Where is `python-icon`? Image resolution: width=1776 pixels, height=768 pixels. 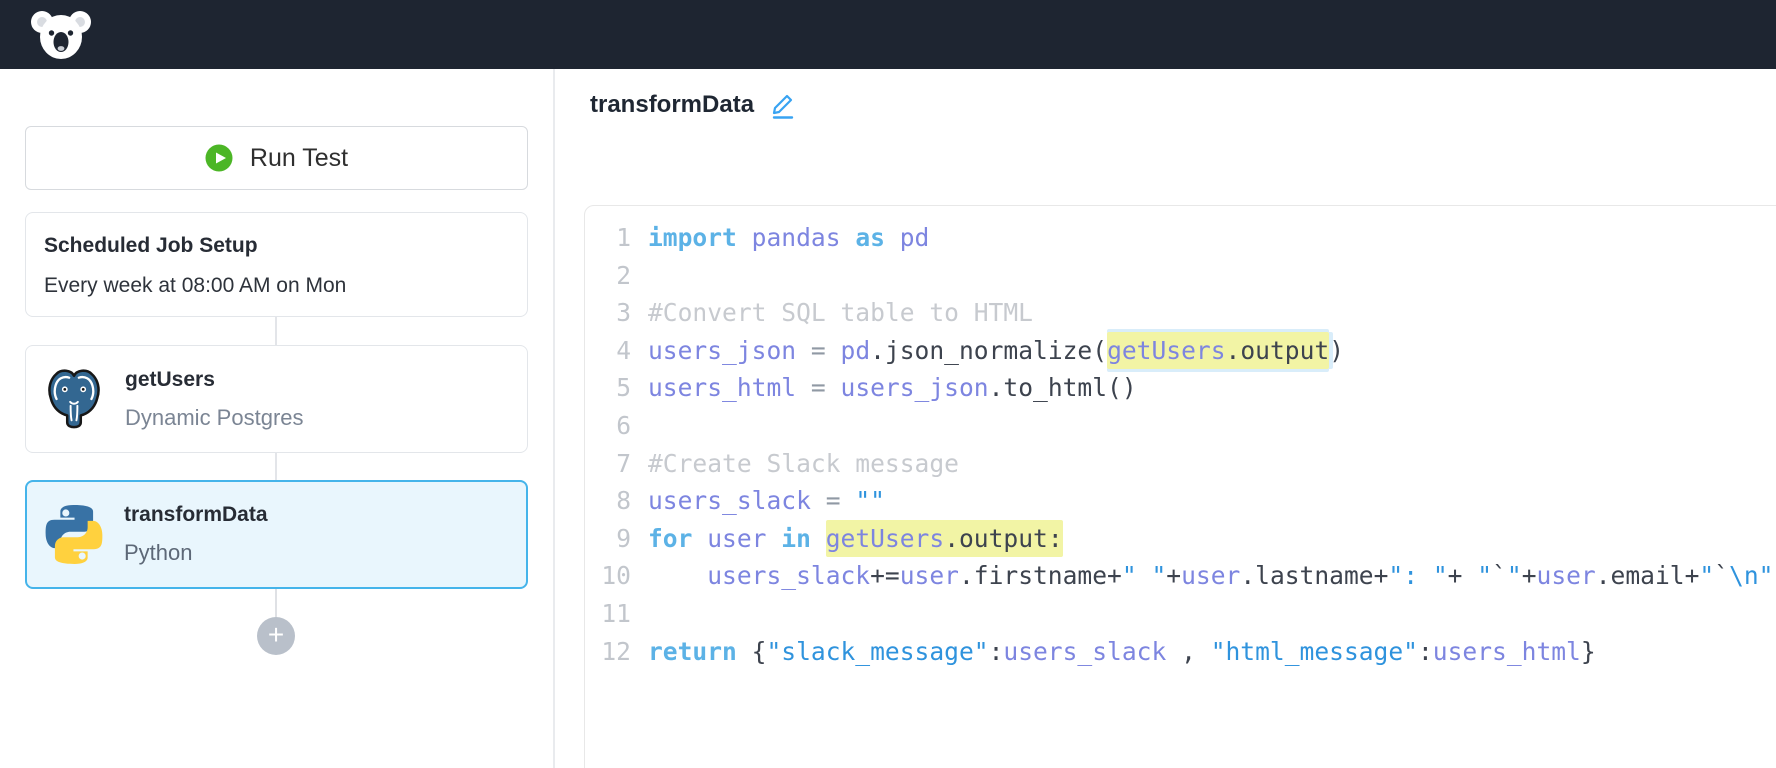 python-icon is located at coordinates (74, 534).